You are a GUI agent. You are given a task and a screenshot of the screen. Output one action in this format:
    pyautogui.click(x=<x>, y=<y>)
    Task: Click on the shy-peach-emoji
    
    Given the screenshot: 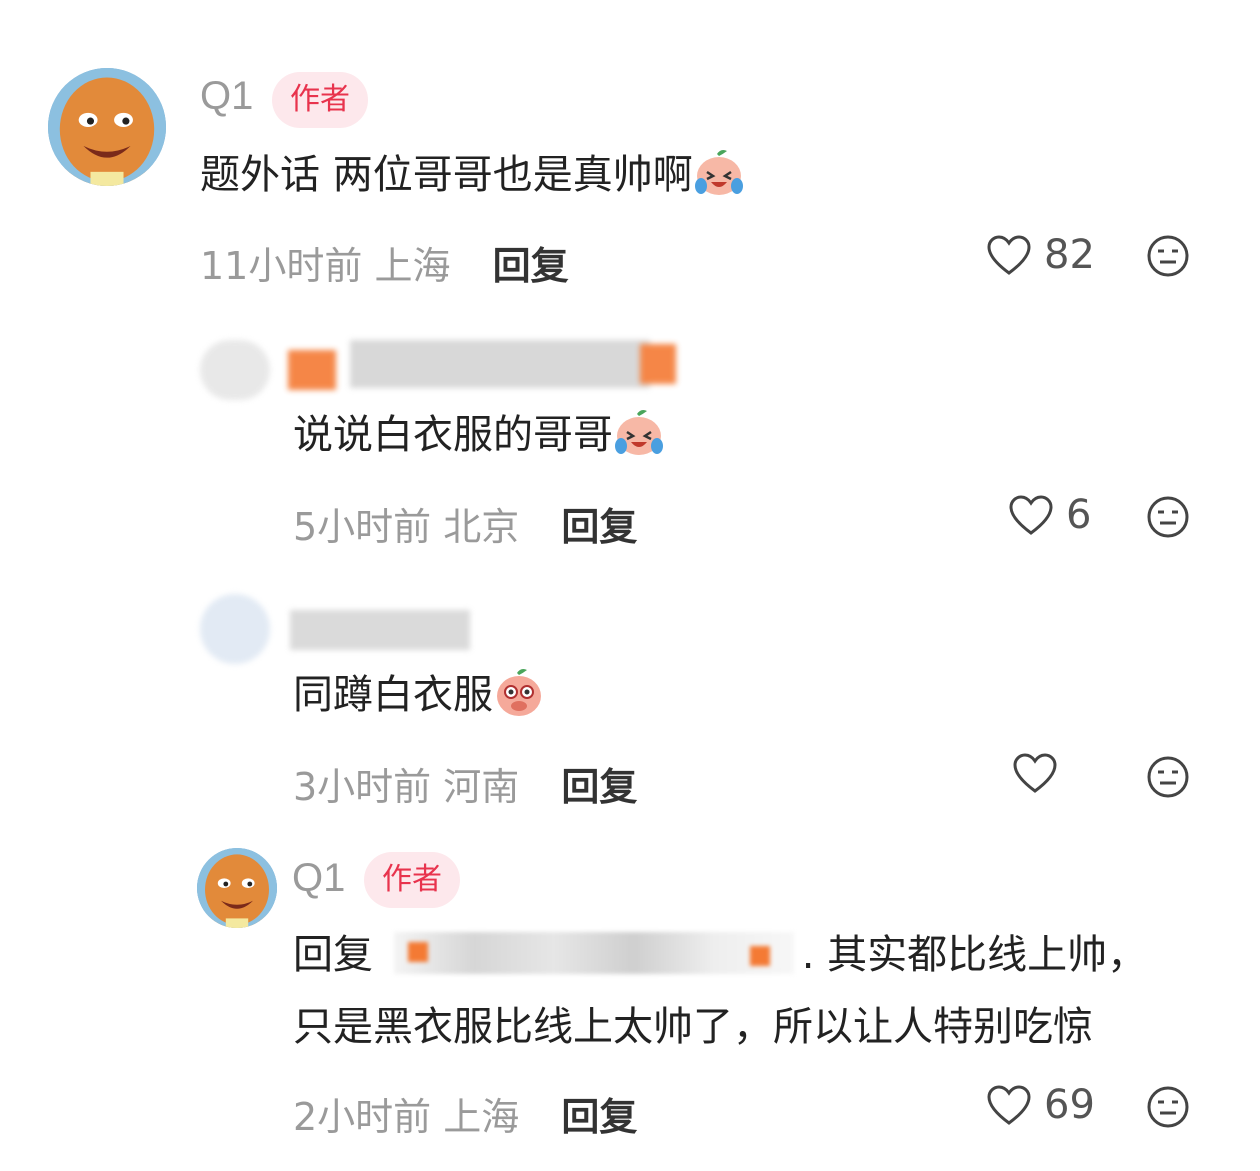 What is the action you would take?
    pyautogui.click(x=519, y=692)
    